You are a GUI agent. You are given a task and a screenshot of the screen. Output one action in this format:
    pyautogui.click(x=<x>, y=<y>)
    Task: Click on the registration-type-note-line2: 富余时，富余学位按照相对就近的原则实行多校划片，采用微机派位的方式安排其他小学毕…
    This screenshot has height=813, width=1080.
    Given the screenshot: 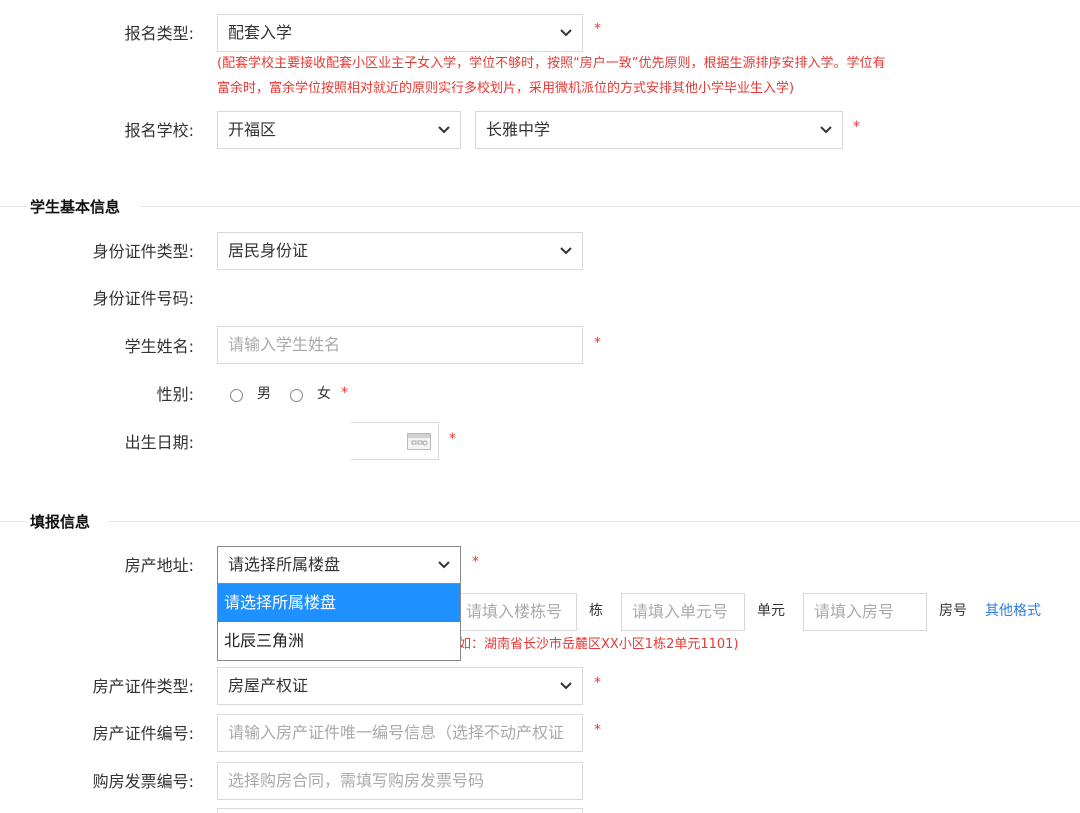 What is the action you would take?
    pyautogui.click(x=506, y=88)
    